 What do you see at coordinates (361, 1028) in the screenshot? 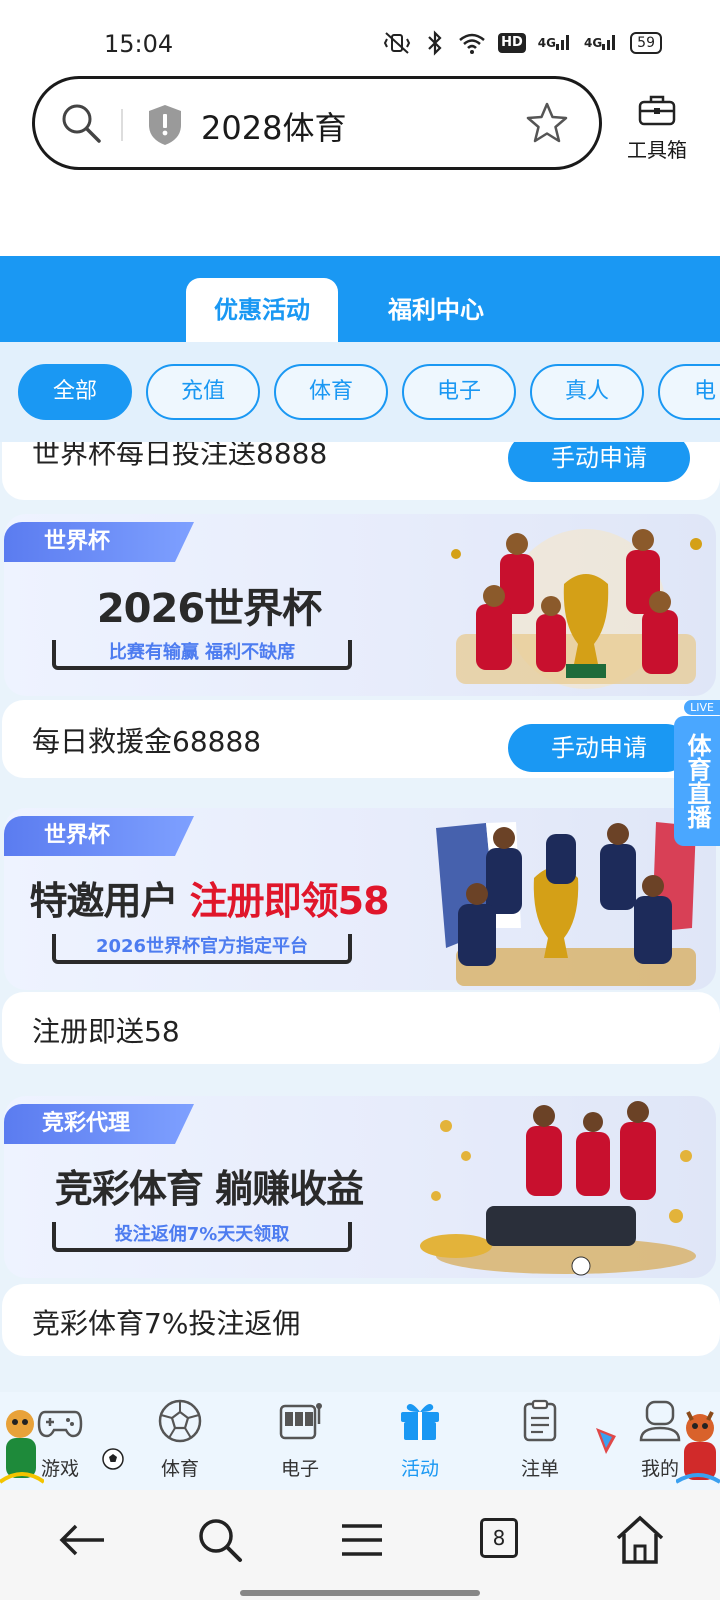
I see `promo-card: 注册即送58` at bounding box center [361, 1028].